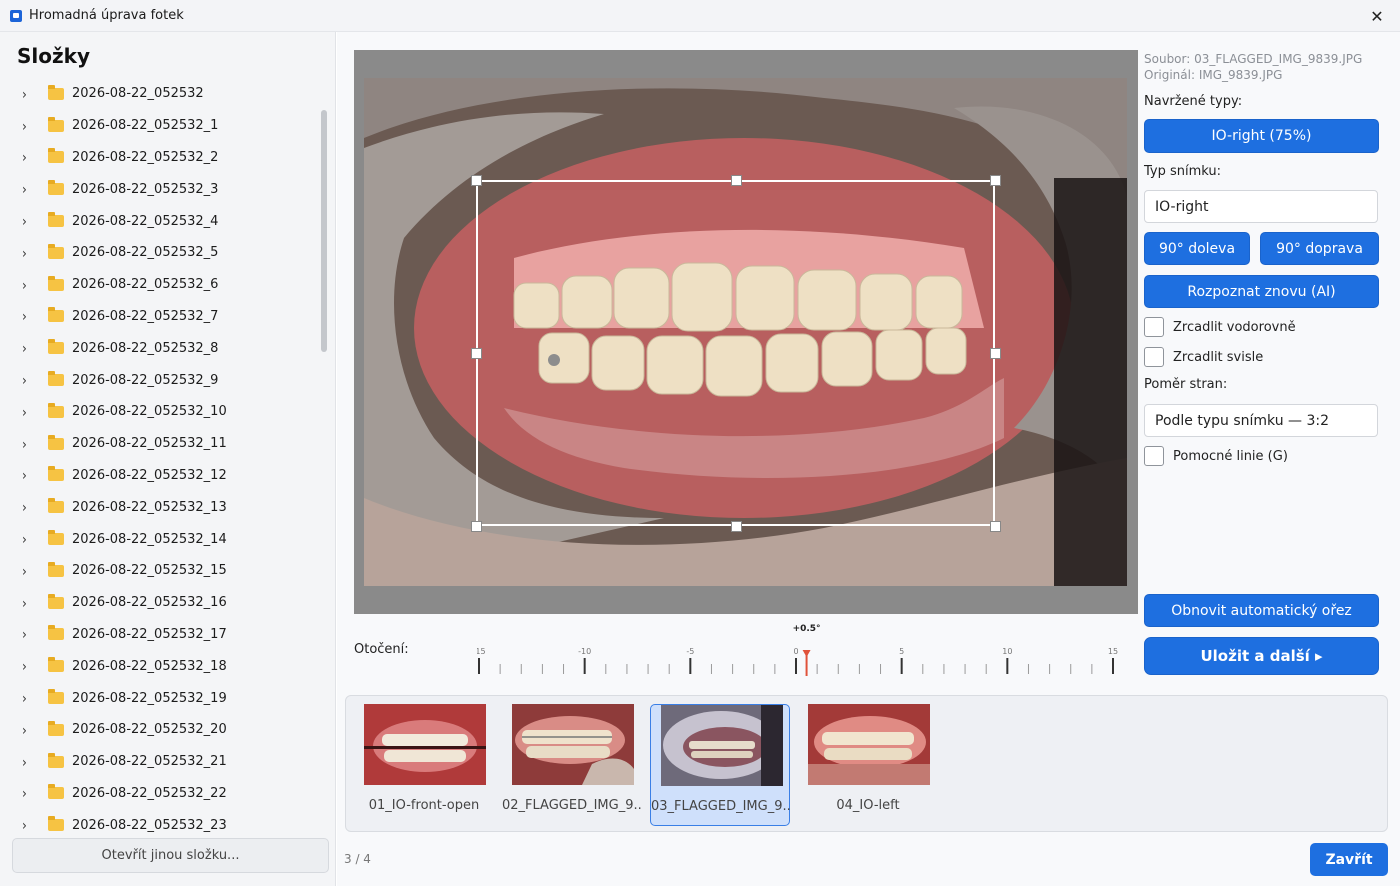 The width and height of the screenshot is (1400, 886). I want to click on folder-item: › 2026-08-22_052532, so click(160, 94).